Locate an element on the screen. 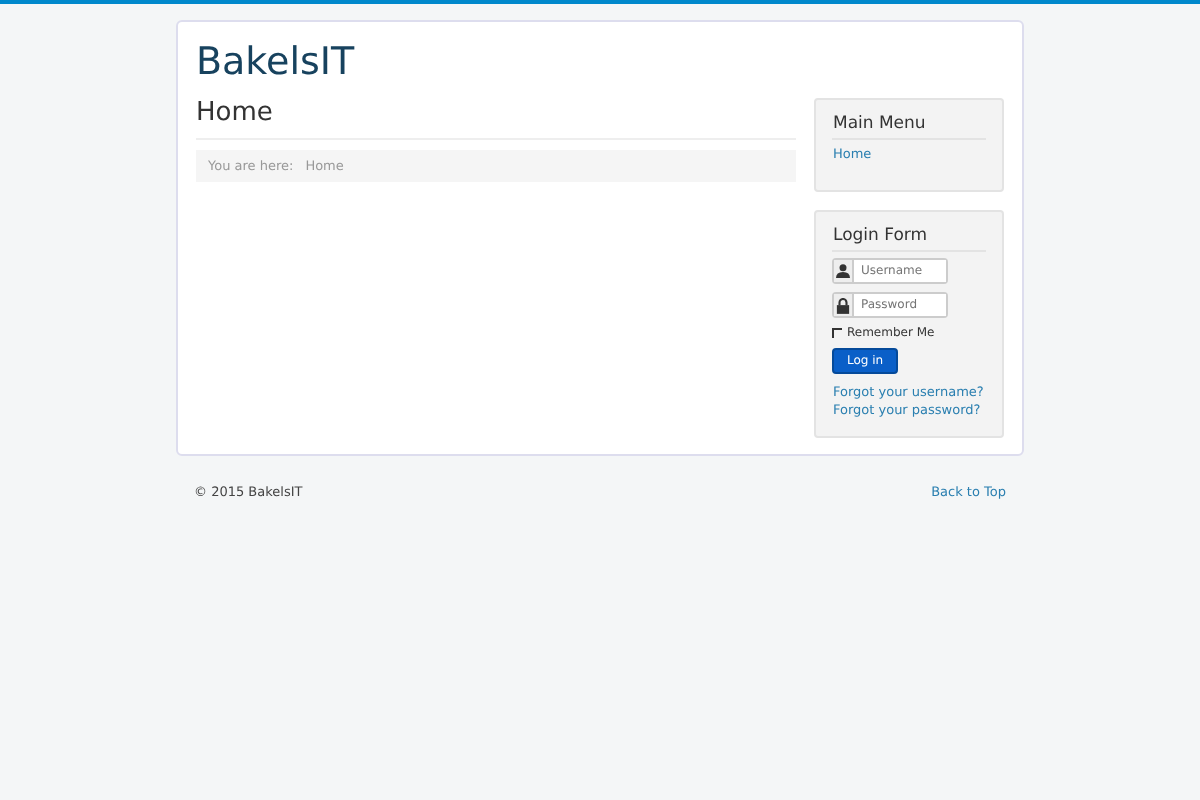  remember-checkbox is located at coordinates (837, 333).